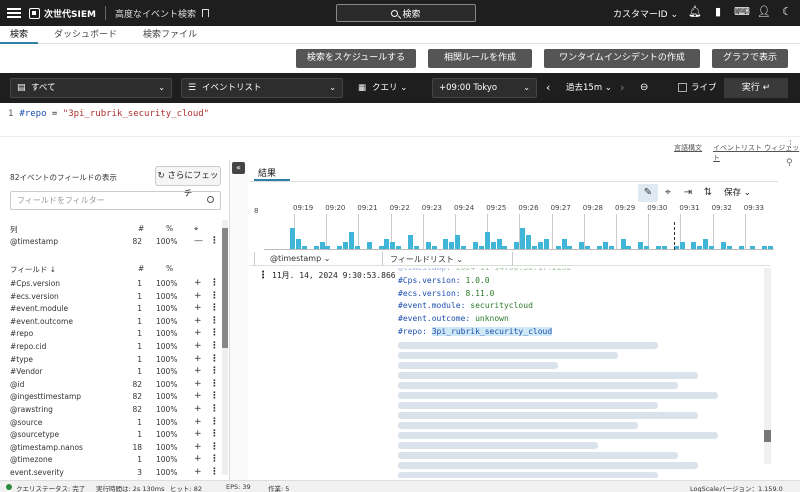 Image resolution: width=800 pixels, height=492 pixels. Describe the element at coordinates (115, 410) in the screenshot. I see `field-row: @rawstring 82 100% + ⋮` at that location.